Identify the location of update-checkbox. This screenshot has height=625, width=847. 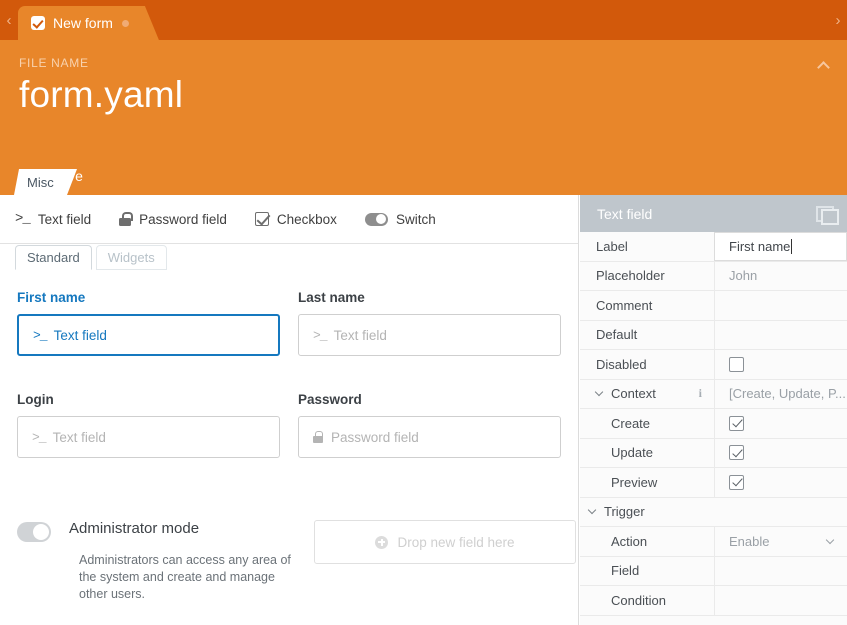
(736, 453).